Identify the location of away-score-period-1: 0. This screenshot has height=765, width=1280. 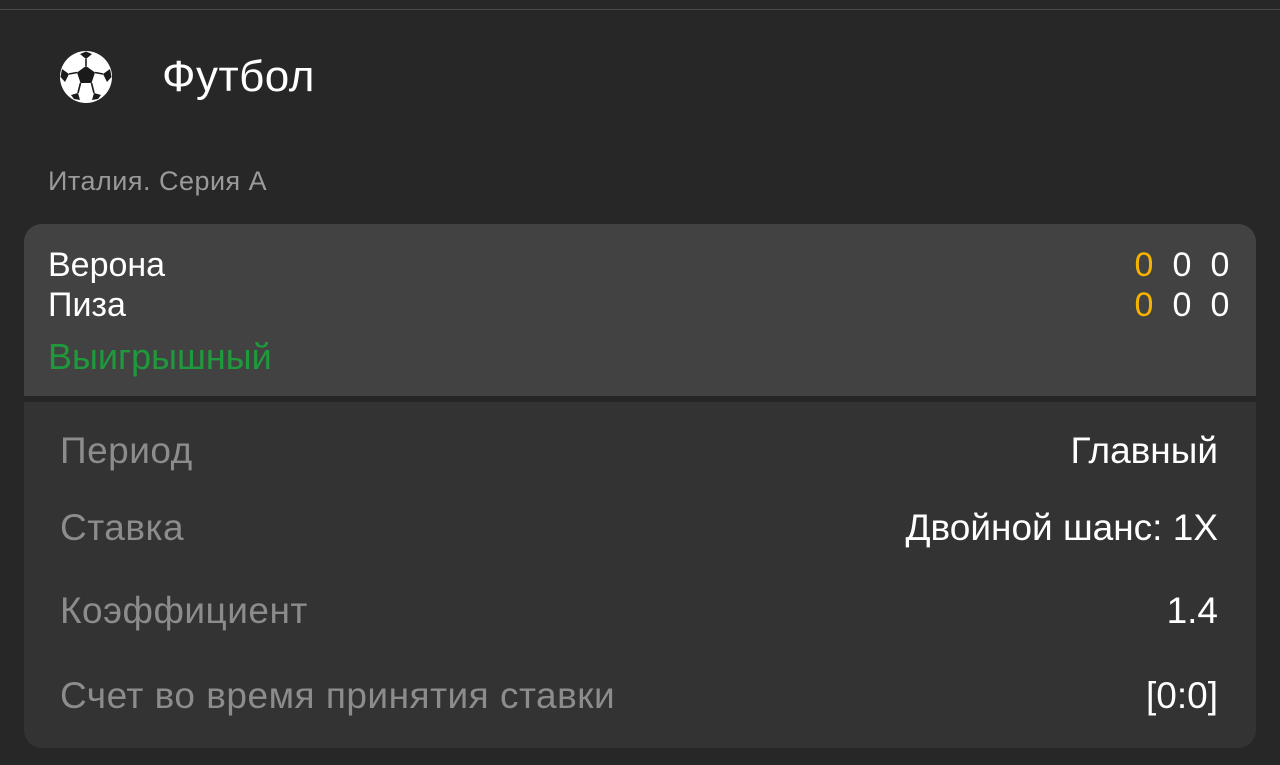
(1182, 305).